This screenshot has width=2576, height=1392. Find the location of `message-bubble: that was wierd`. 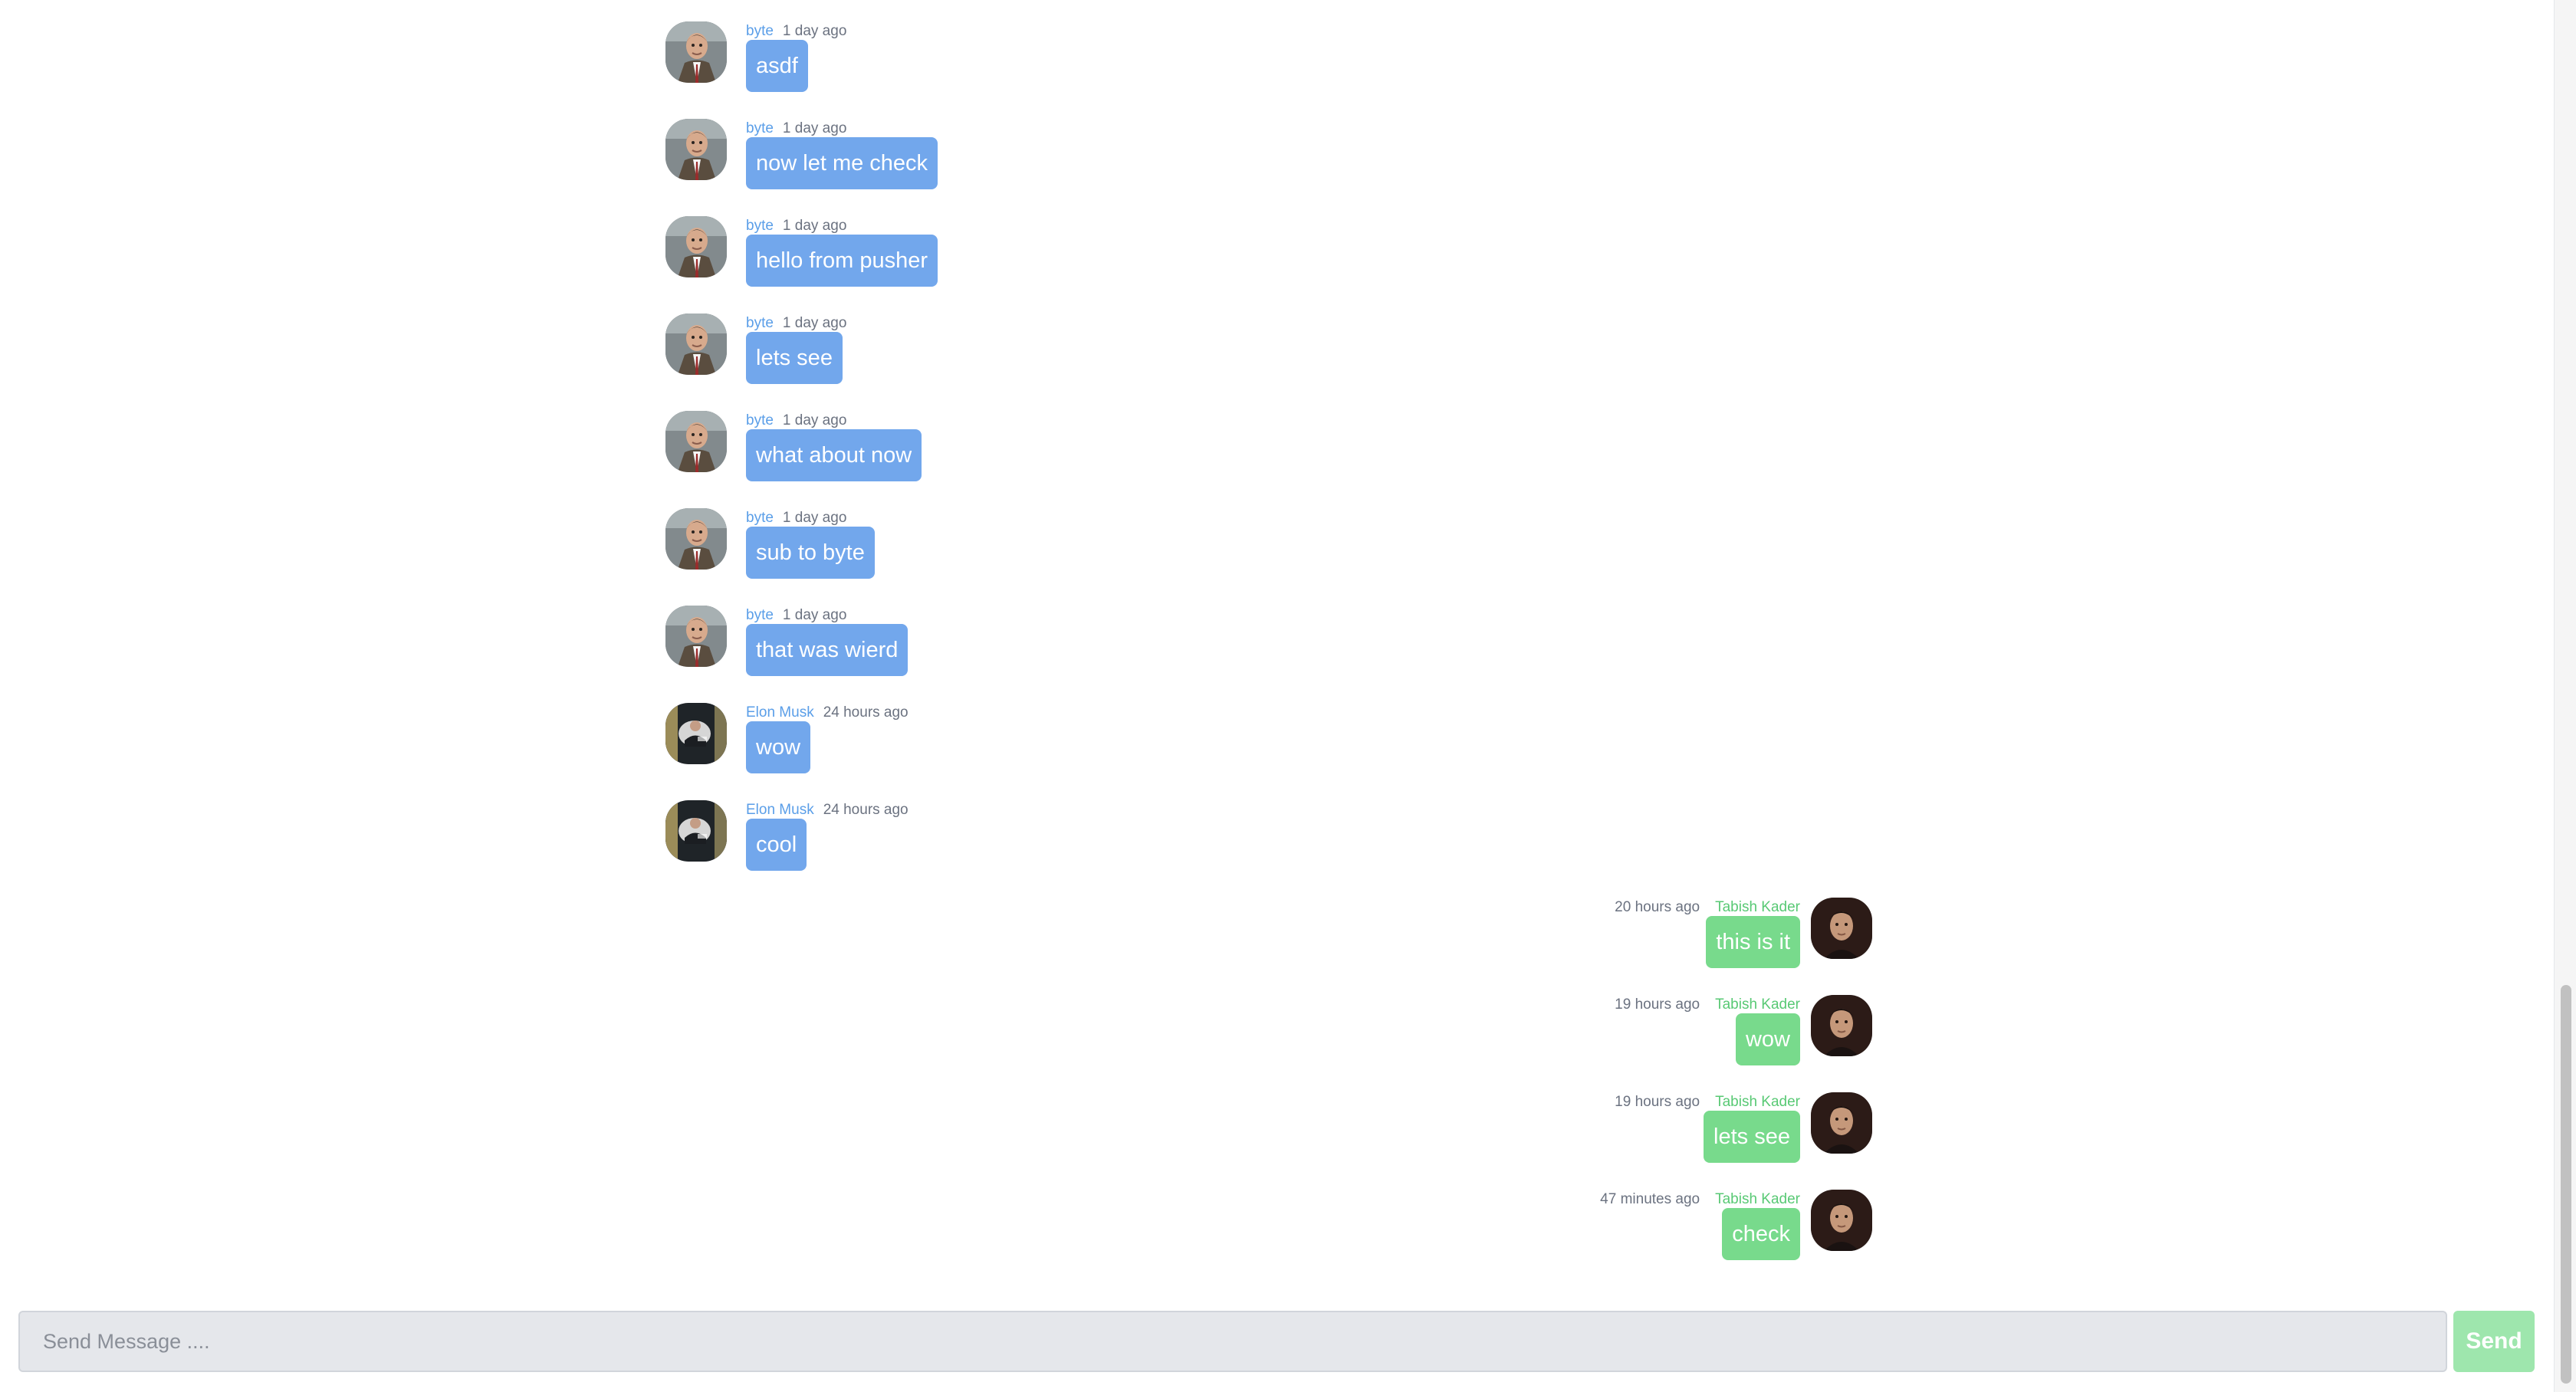

message-bubble: that was wierd is located at coordinates (827, 650).